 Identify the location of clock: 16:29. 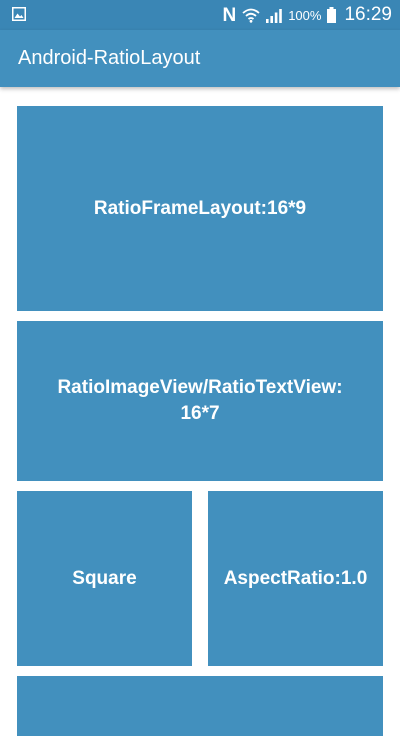
(368, 14).